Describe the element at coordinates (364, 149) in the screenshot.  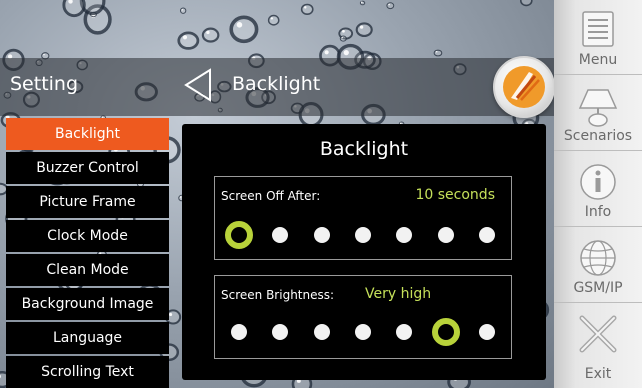
I see `panel-title: Backlight` at that location.